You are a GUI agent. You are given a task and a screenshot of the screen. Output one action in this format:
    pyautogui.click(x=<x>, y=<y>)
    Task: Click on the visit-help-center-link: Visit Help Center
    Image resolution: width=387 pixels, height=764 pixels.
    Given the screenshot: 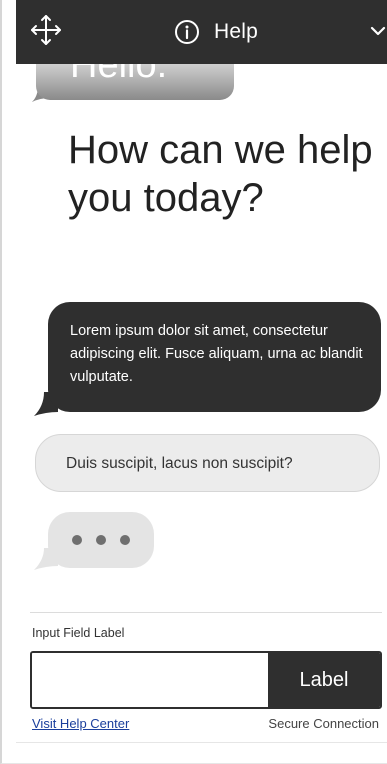 What is the action you would take?
    pyautogui.click(x=80, y=723)
    